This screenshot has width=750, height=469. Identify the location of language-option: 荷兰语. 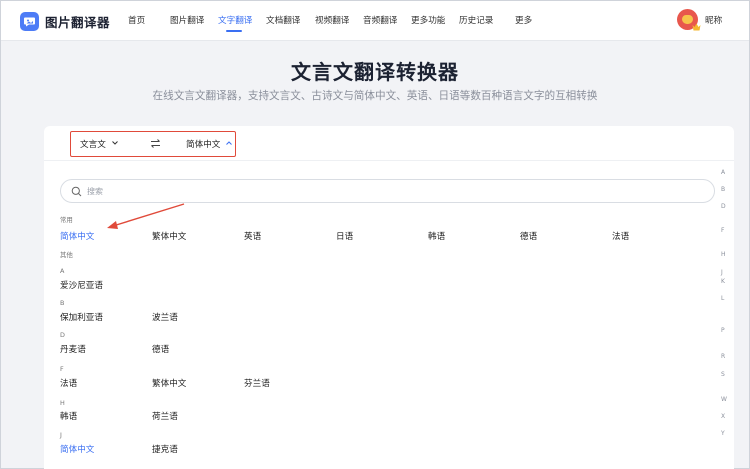
(165, 416).